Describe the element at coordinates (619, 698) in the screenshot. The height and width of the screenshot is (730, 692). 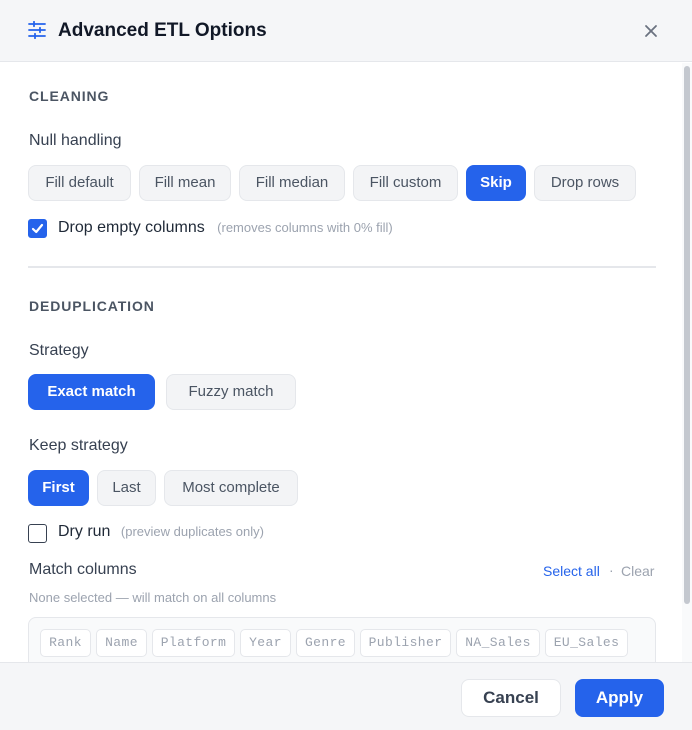
I see `apply-button: Apply` at that location.